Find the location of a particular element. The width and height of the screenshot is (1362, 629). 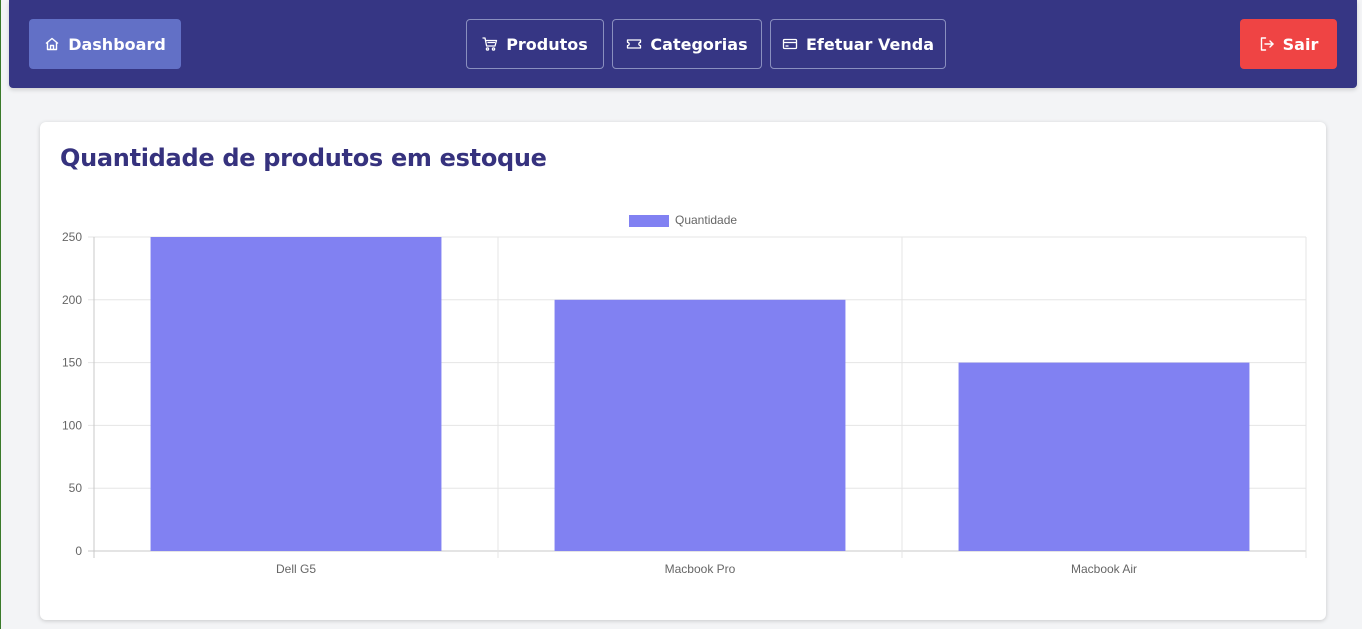

efetuar-venda-button-label: Efetuar Venda is located at coordinates (870, 44).